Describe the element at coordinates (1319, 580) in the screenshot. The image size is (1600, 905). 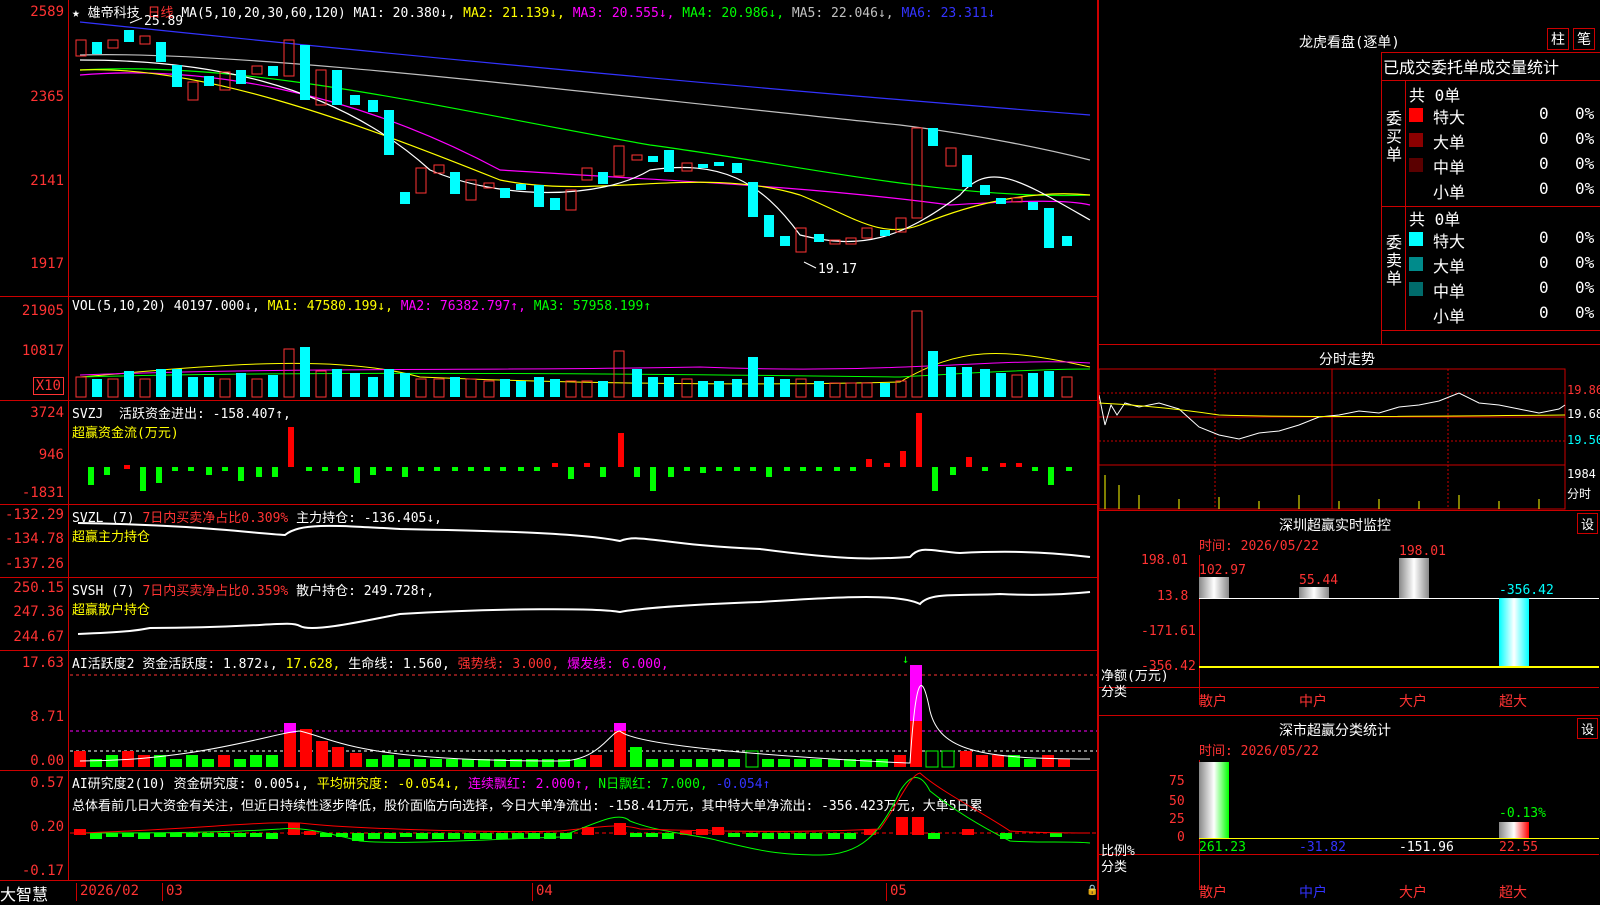
I see `monitor-bar-label: 55.44` at that location.